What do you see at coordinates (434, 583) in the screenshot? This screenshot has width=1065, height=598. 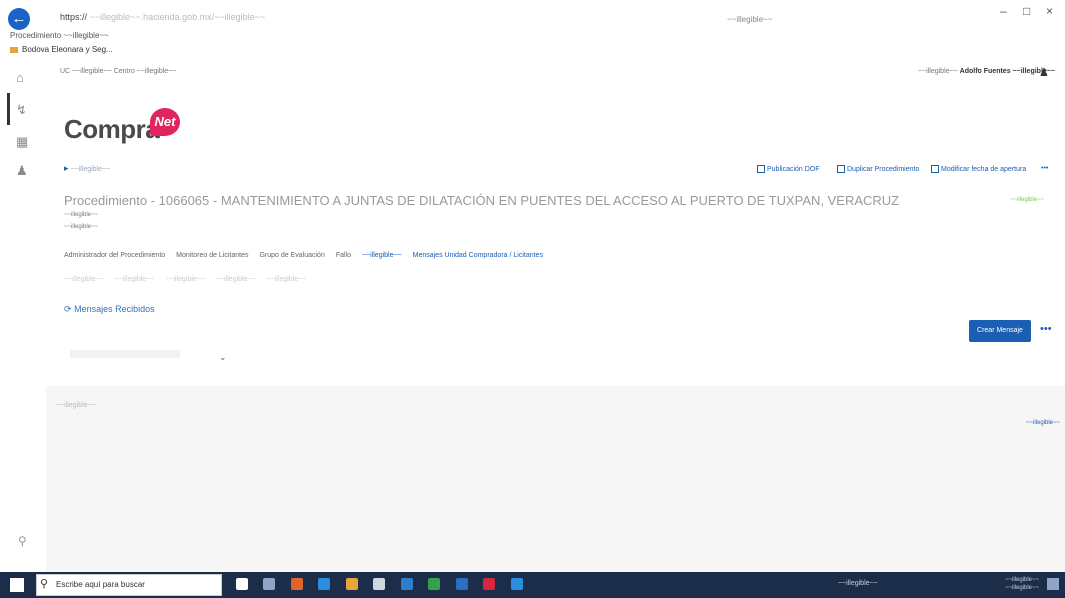 I see `browser-icon` at bounding box center [434, 583].